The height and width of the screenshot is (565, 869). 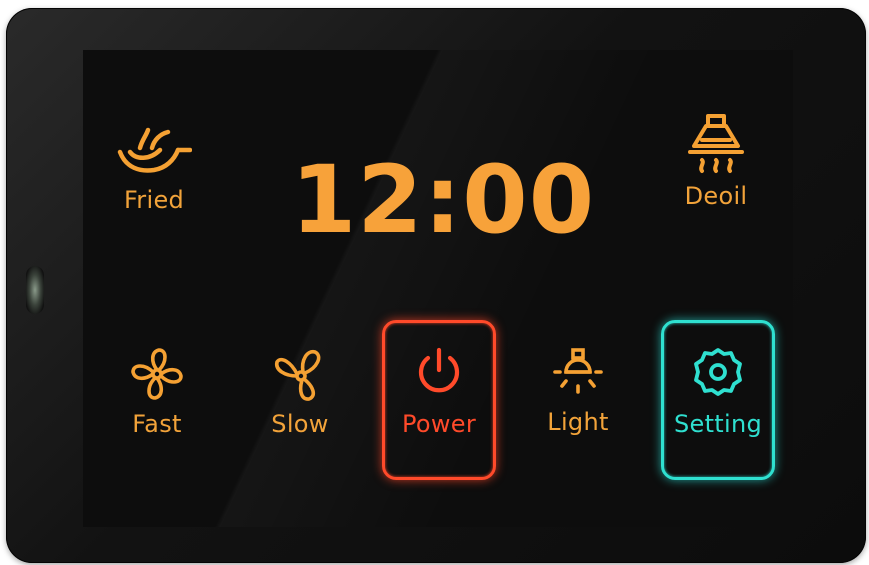 I want to click on power-icon, so click(x=439, y=370).